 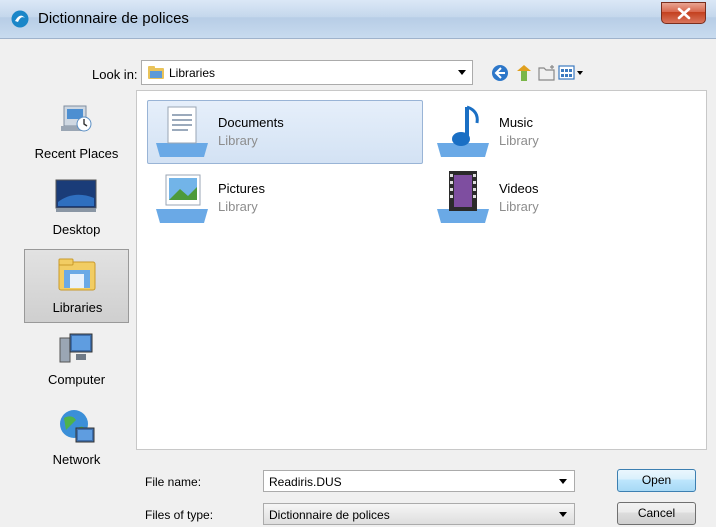 I want to click on back-icon, so click(x=500, y=73).